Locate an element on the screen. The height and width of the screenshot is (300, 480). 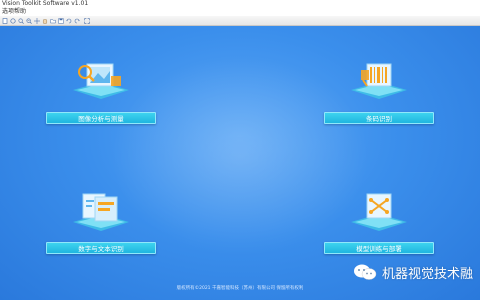
save-icon is located at coordinates (60, 20).